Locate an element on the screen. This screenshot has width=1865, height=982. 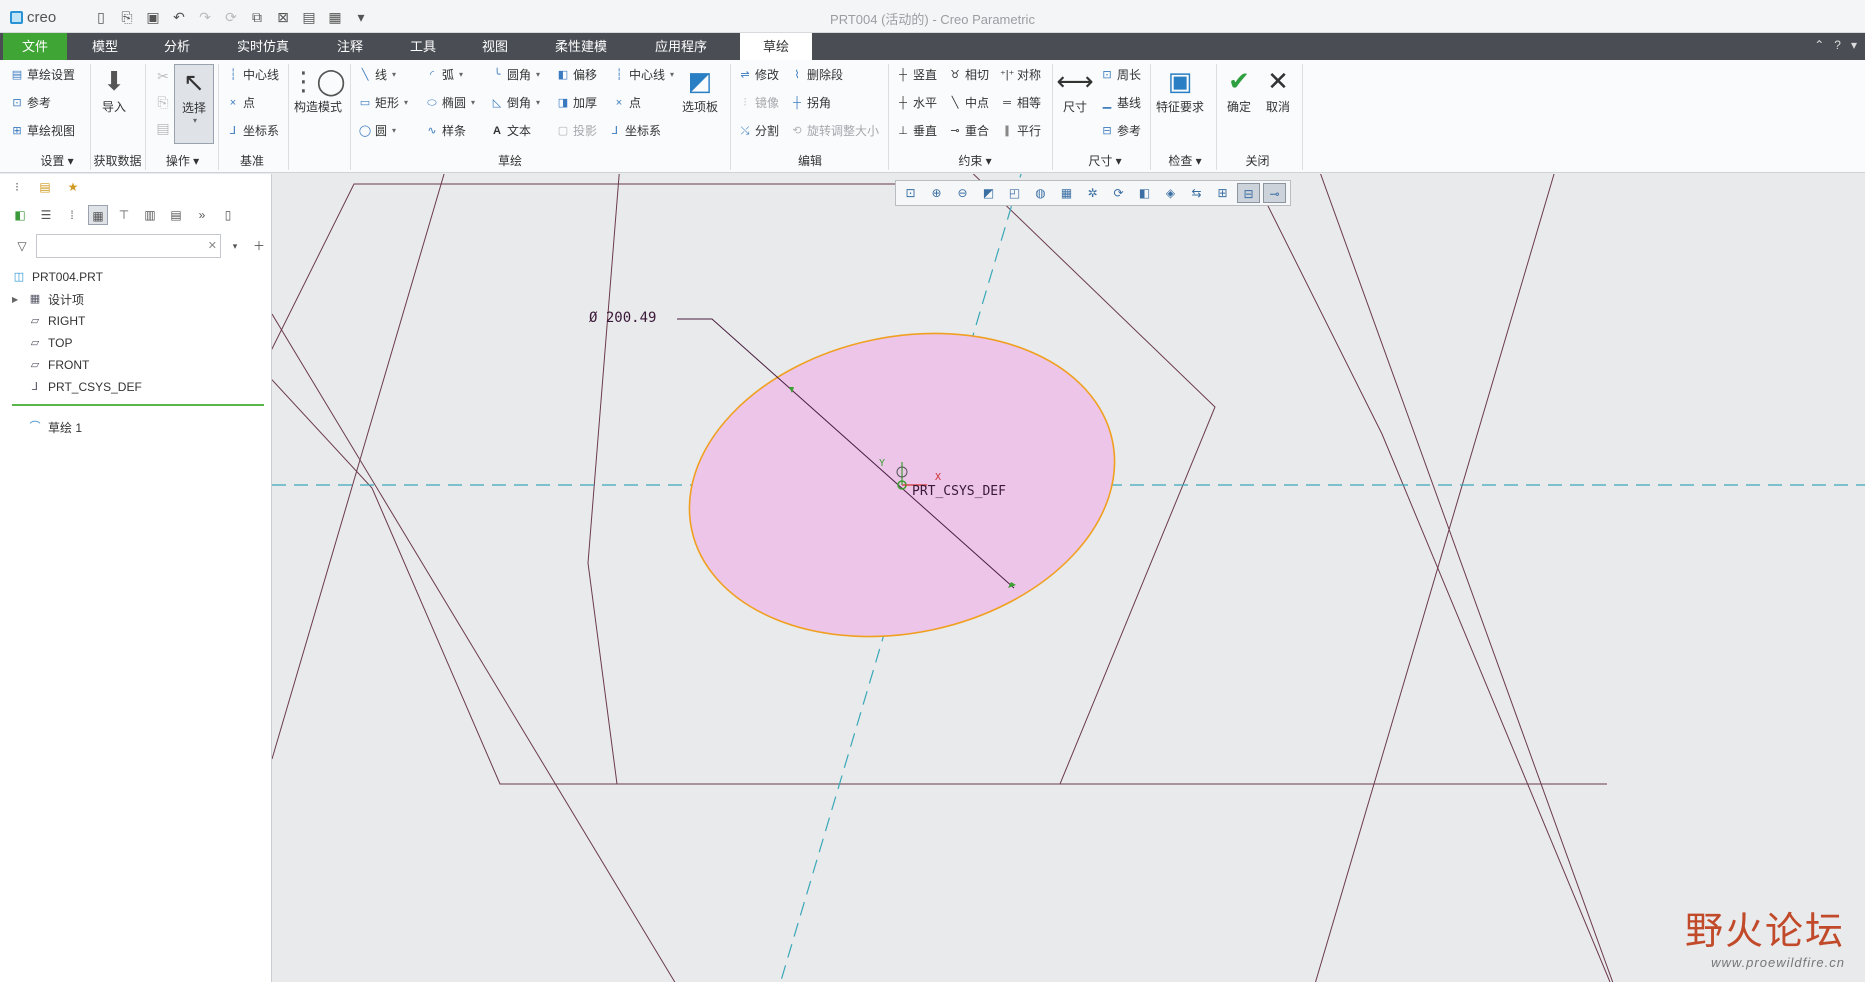
help-icon: ? is located at coordinates (1837, 45).